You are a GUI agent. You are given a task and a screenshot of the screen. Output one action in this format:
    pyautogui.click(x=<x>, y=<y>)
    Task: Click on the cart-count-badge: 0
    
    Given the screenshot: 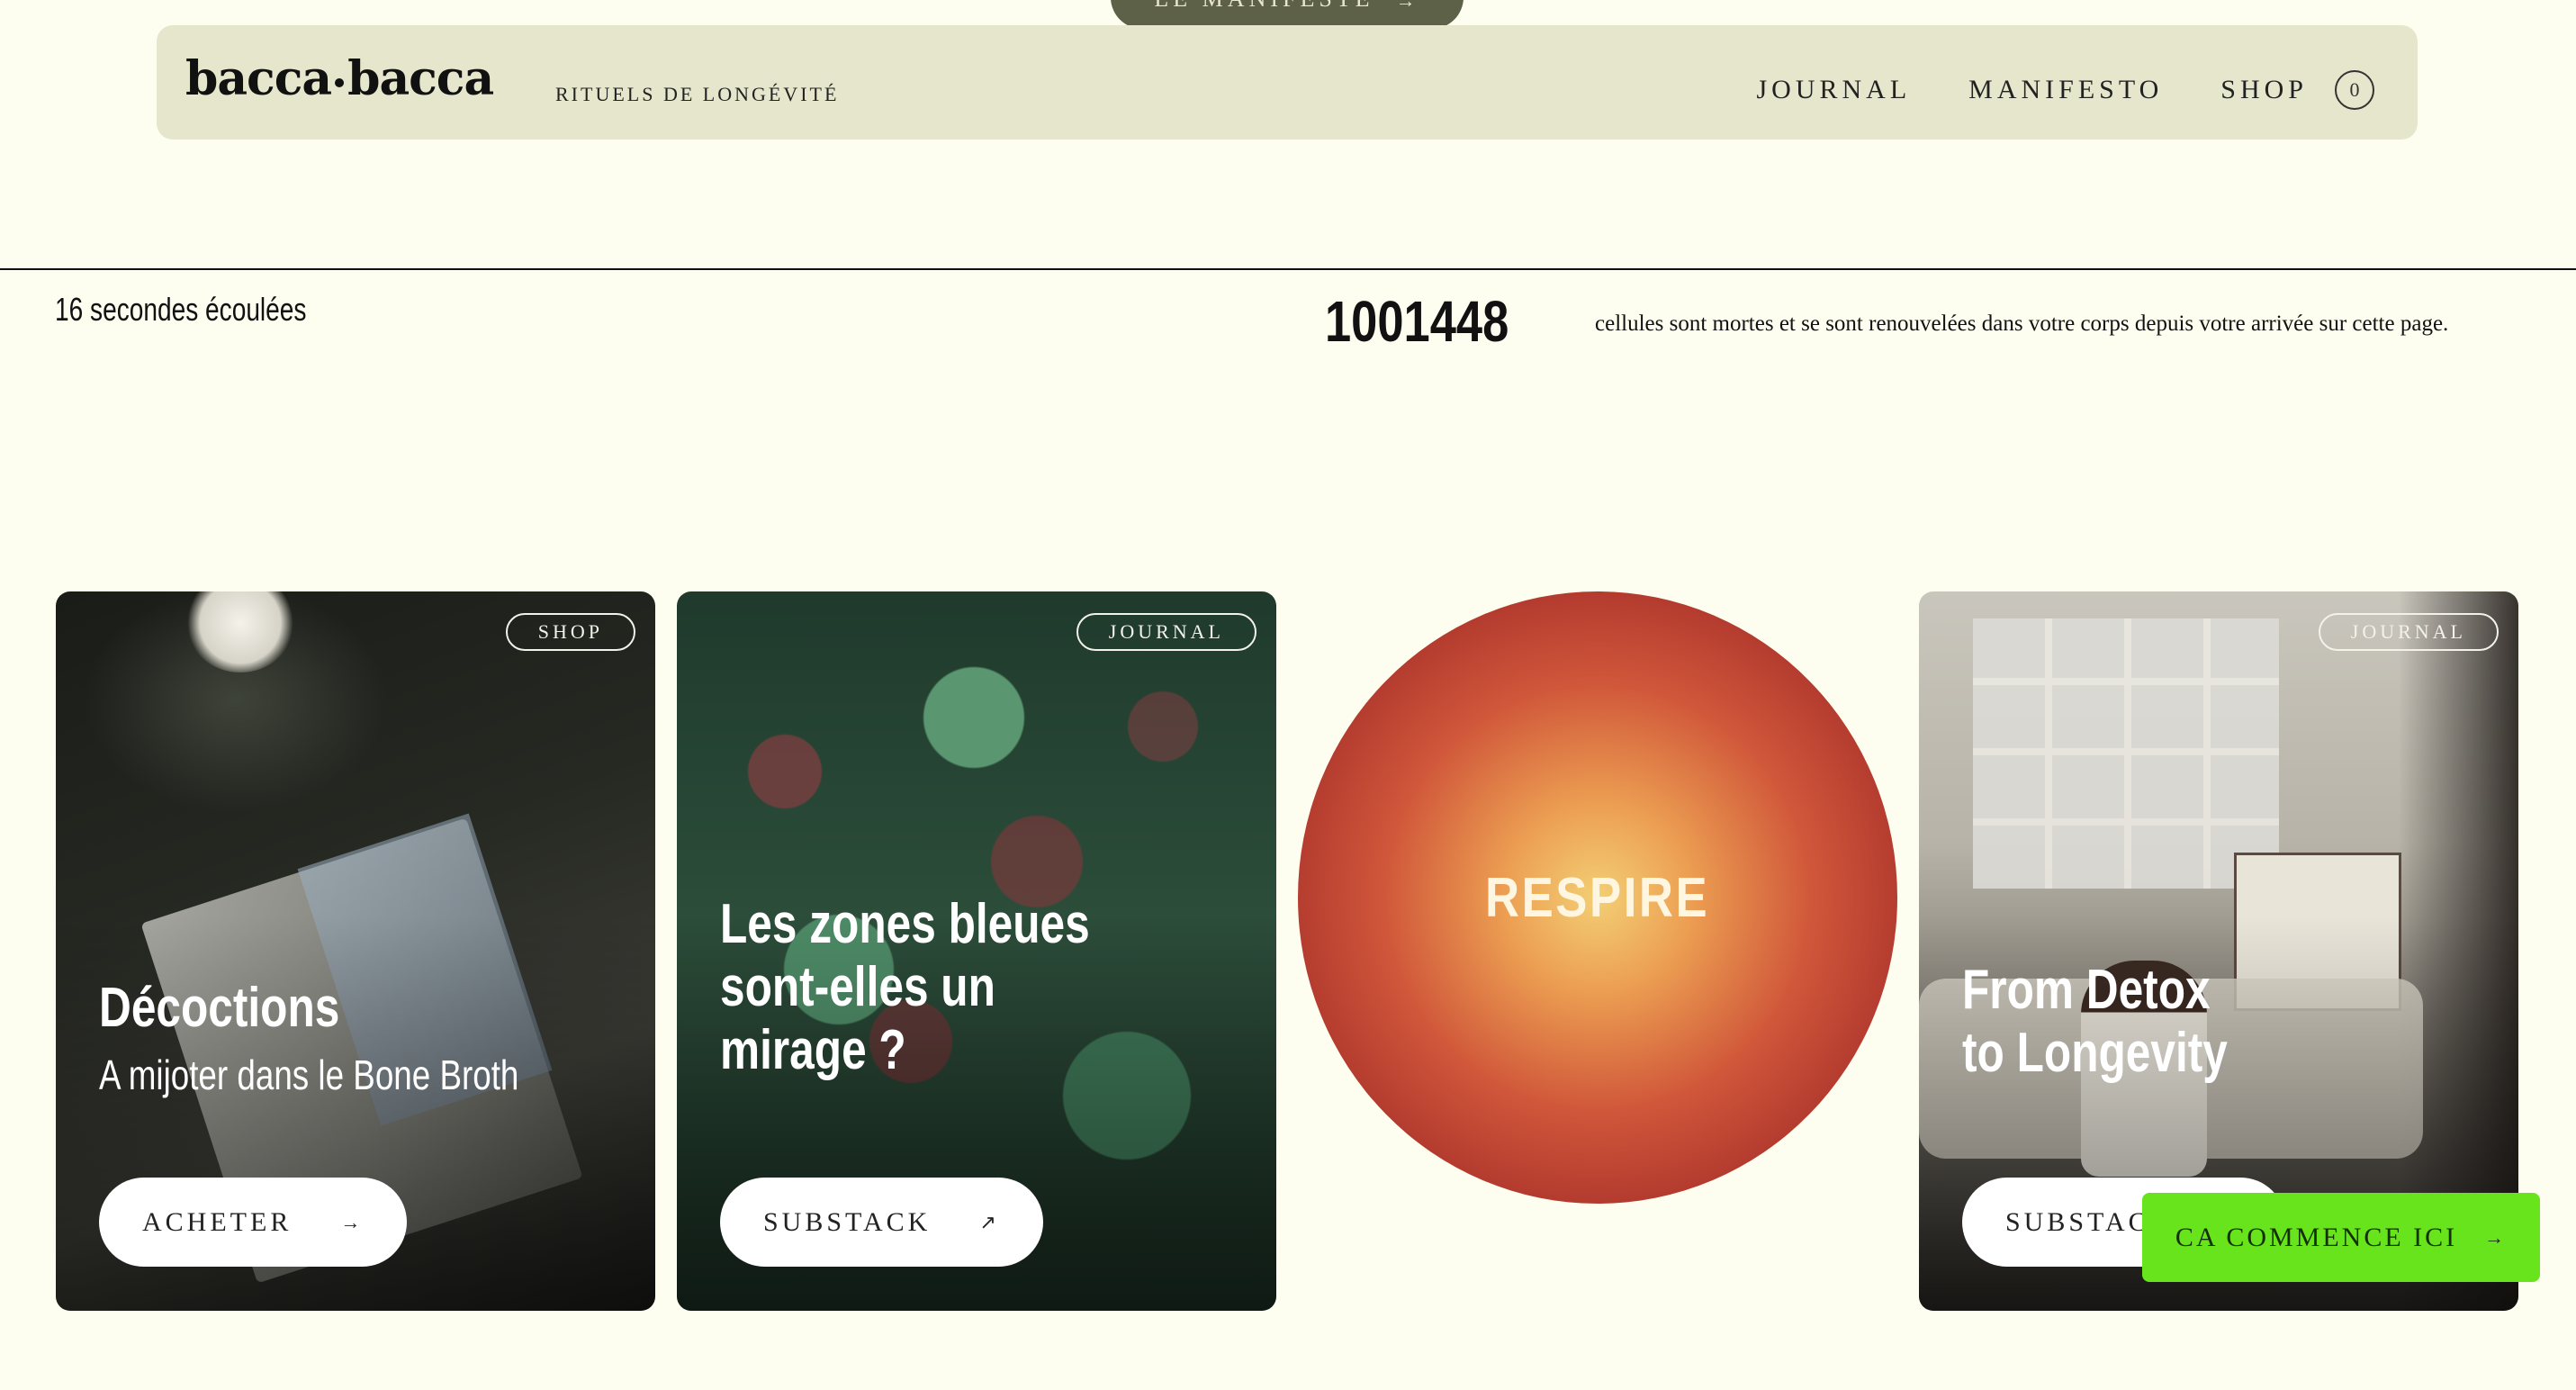 What is the action you would take?
    pyautogui.click(x=2354, y=90)
    